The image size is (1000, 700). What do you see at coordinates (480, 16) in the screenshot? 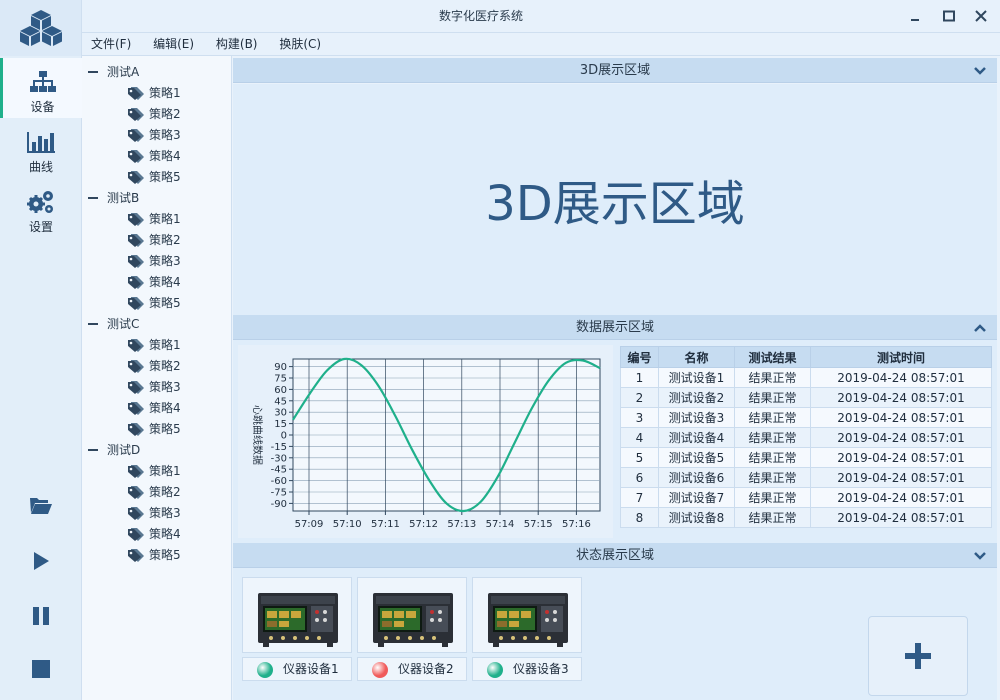
I see `window-title: 数字化医疗系统` at bounding box center [480, 16].